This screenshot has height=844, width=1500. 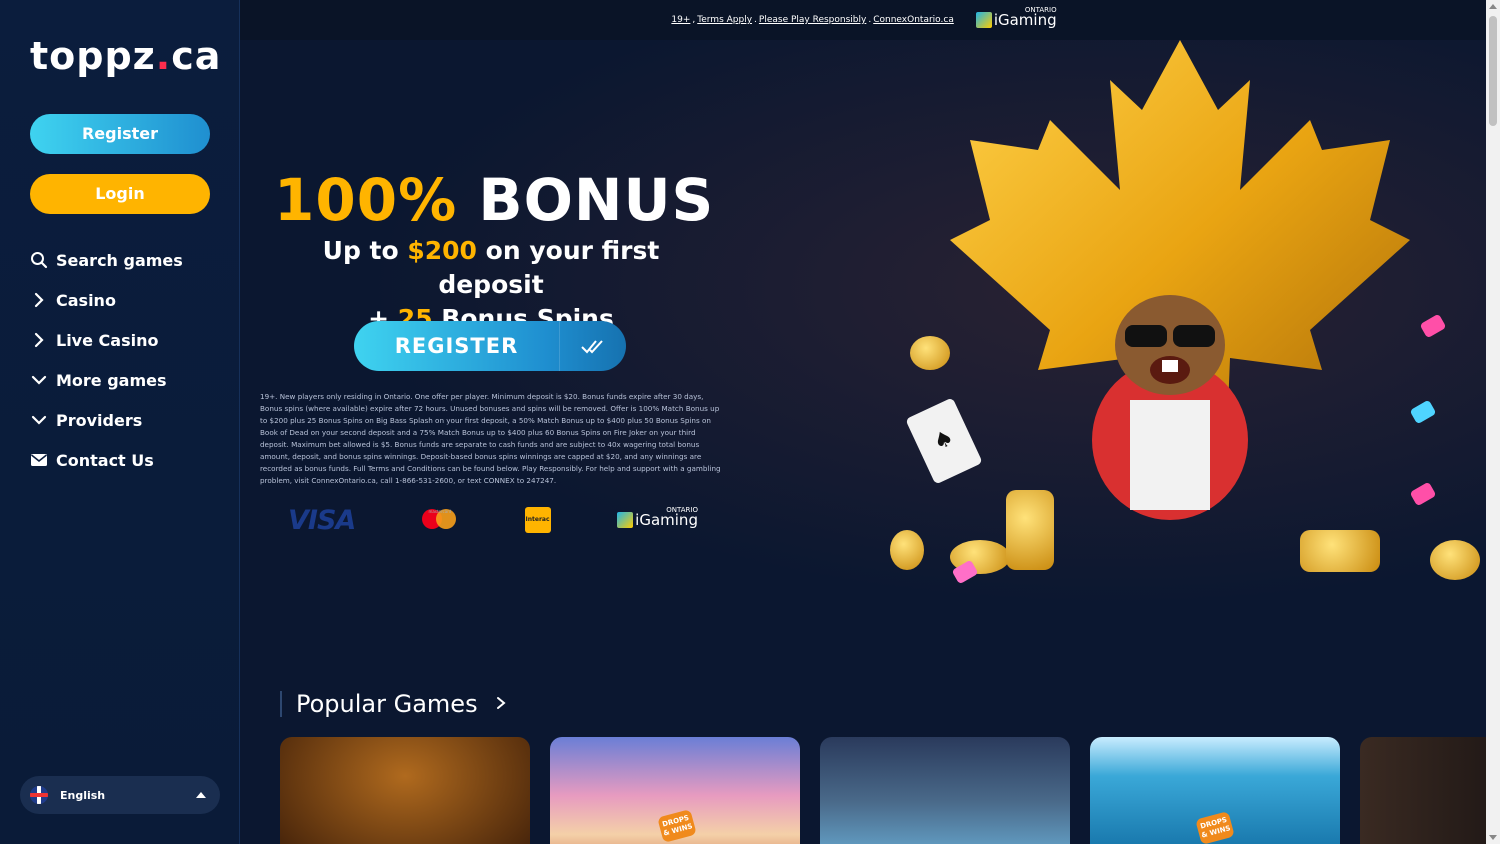 What do you see at coordinates (39, 460) in the screenshot?
I see `mail-icon` at bounding box center [39, 460].